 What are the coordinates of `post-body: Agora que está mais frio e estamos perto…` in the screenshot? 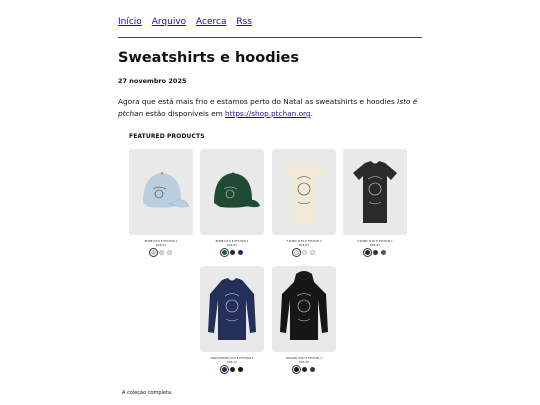 It's located at (268, 108).